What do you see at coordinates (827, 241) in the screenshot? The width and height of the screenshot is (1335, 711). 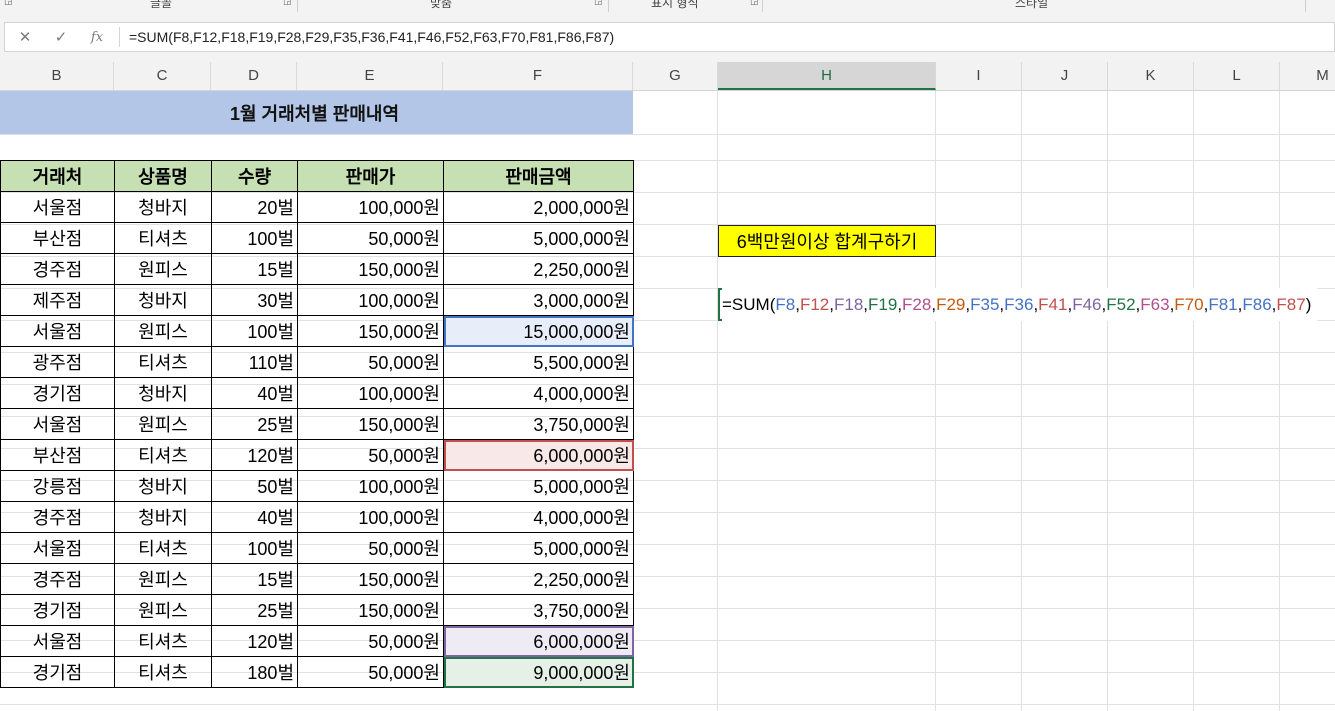 I see `note-cell: 6백만원이상 합계구하기` at bounding box center [827, 241].